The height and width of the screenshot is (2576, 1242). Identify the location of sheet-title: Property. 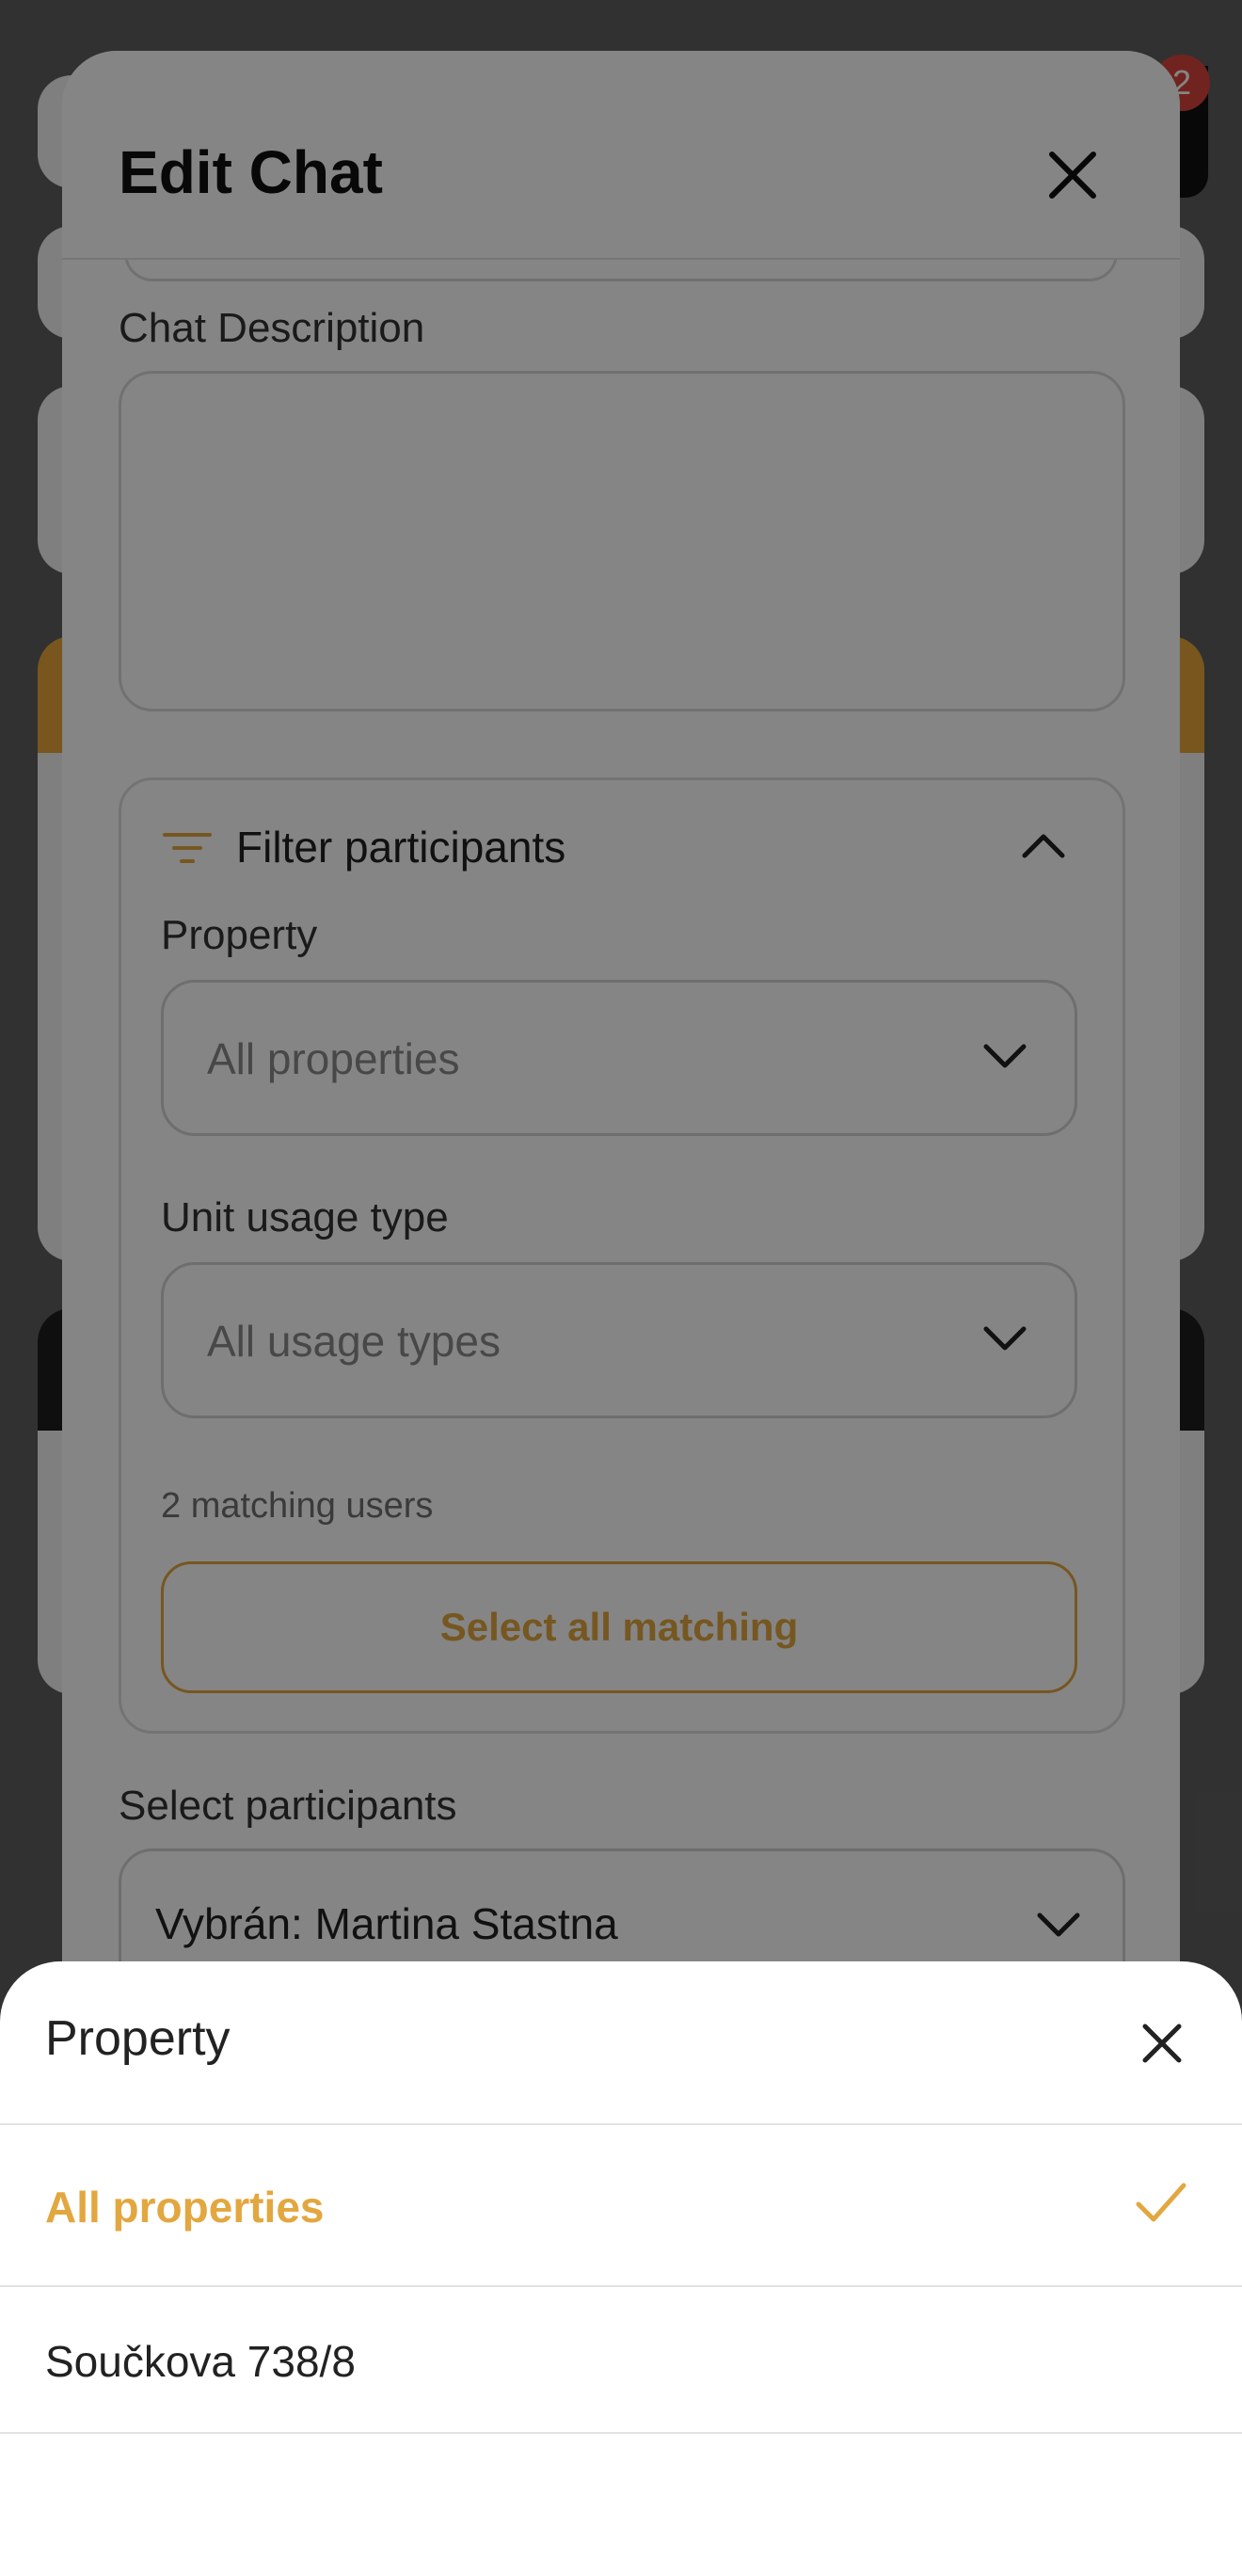
(138, 2038).